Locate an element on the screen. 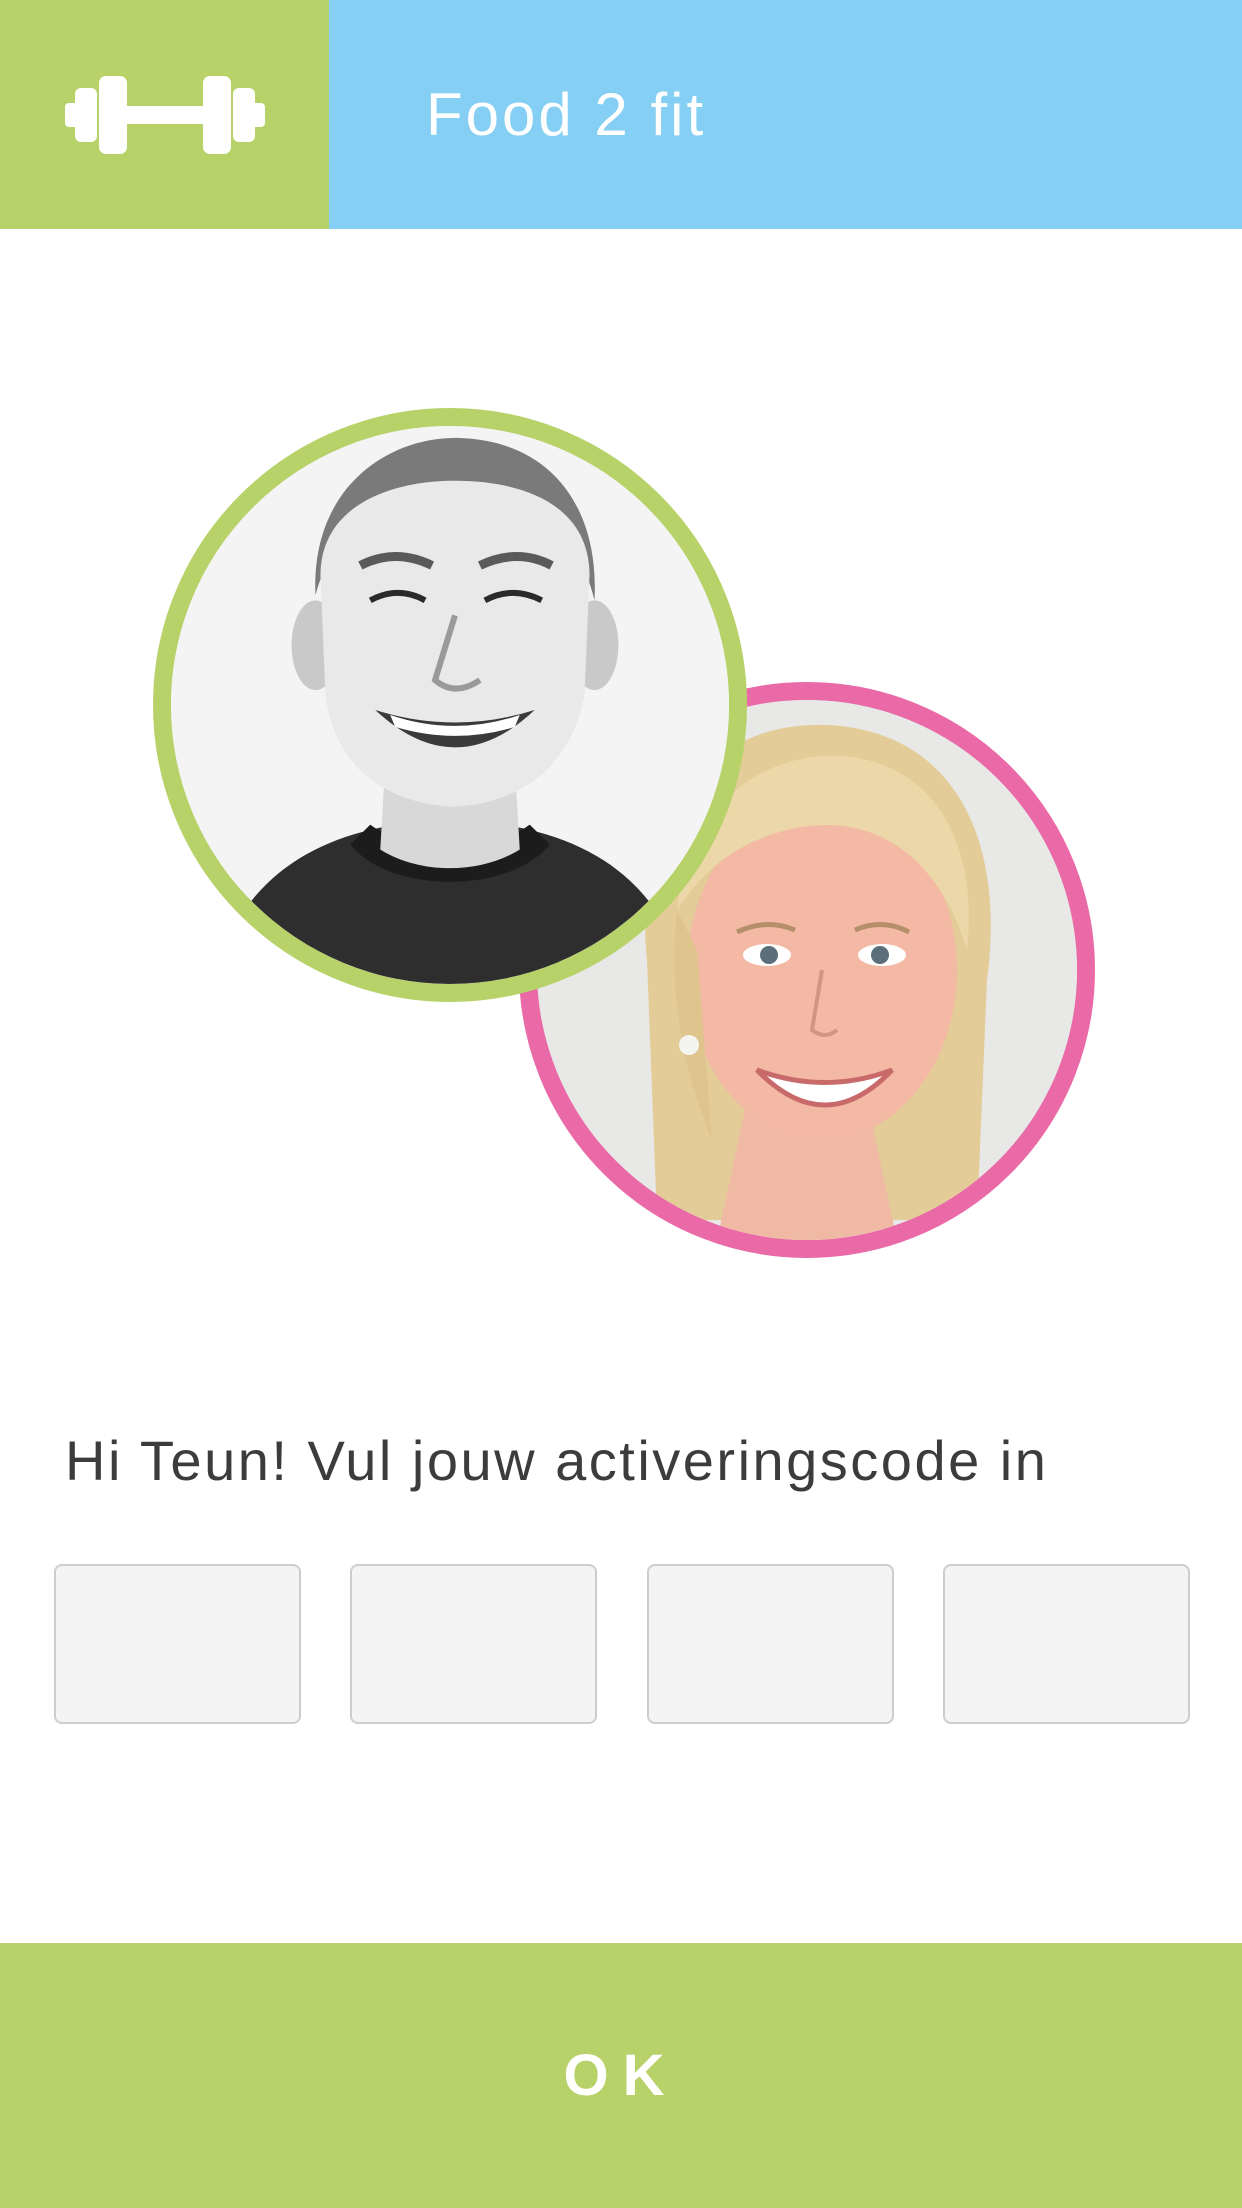 The image size is (1242, 2208). male-coach-photo is located at coordinates (450, 705).